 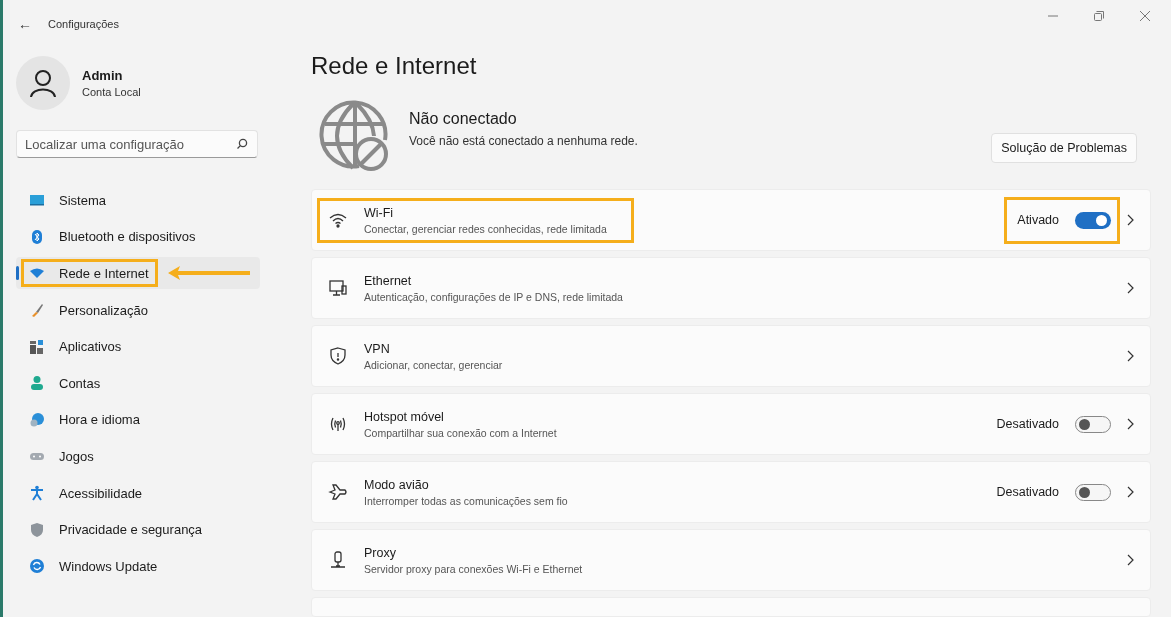 I want to click on sidebar-item: Aplicativos, so click(x=138, y=346).